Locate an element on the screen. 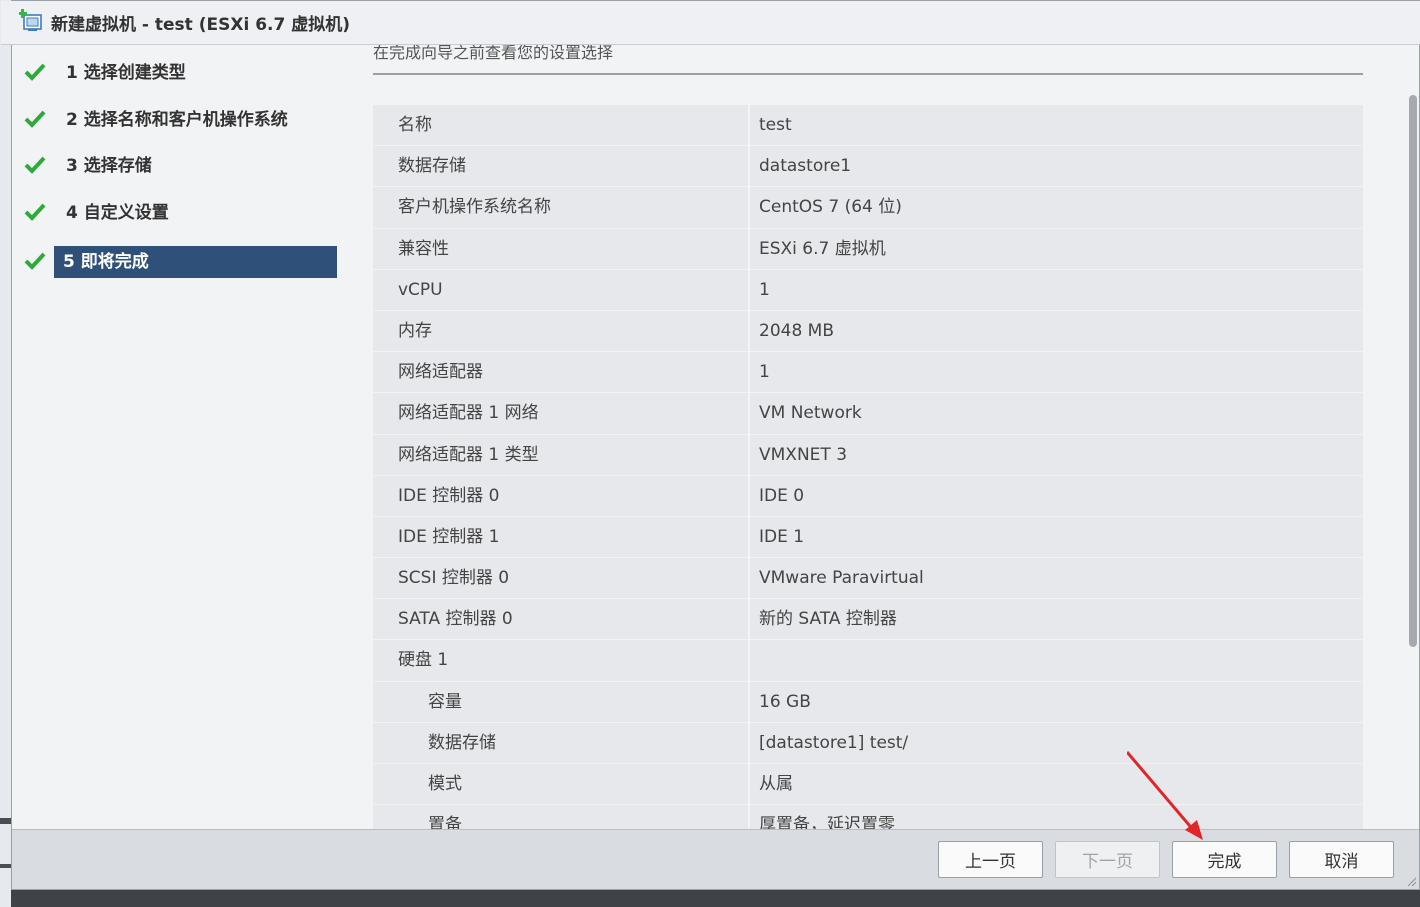  row-key: 容量 is located at coordinates (560, 701).